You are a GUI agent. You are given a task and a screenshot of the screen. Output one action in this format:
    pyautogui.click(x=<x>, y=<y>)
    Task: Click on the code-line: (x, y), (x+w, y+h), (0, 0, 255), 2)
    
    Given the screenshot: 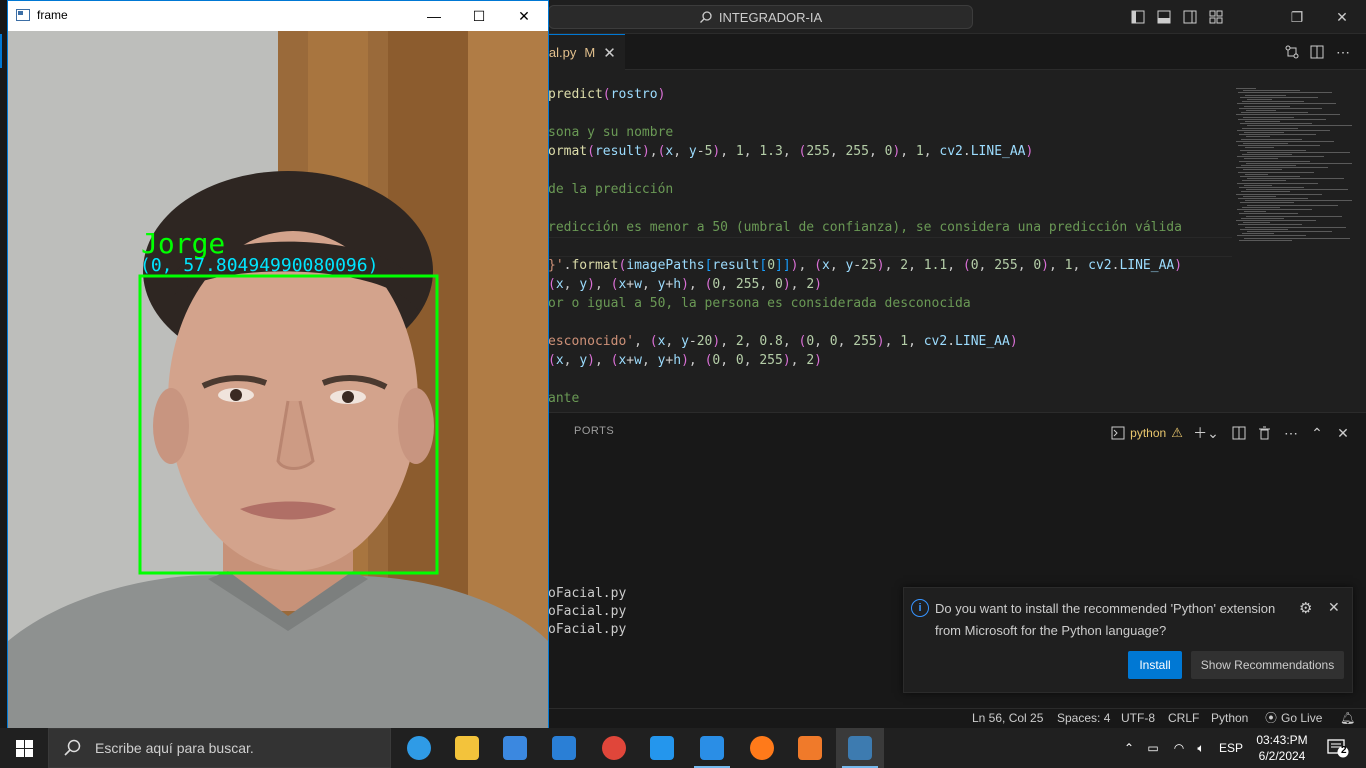 What is the action you would take?
    pyautogui.click(x=685, y=360)
    